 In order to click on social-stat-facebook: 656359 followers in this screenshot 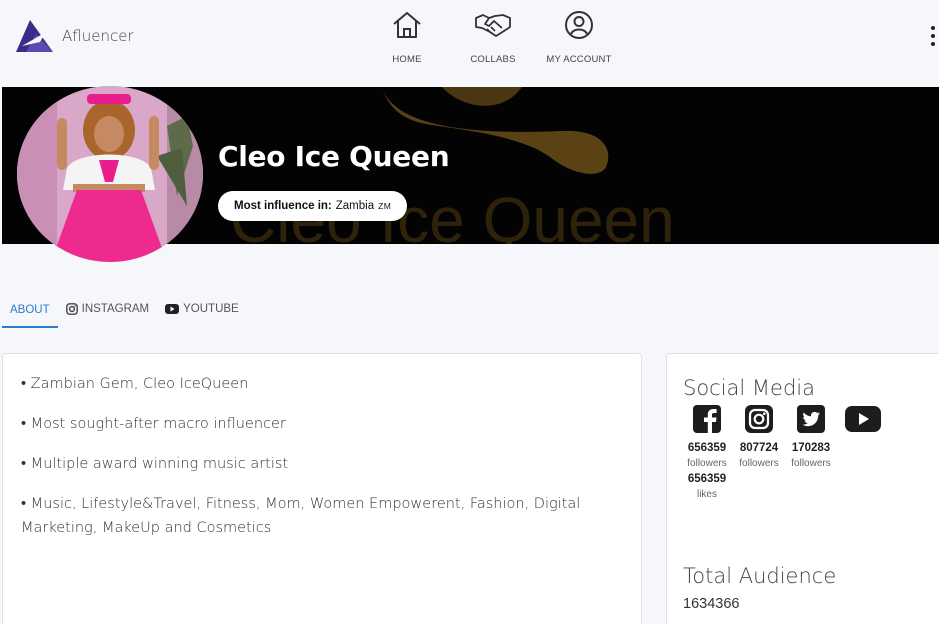, I will do `click(707, 436)`.